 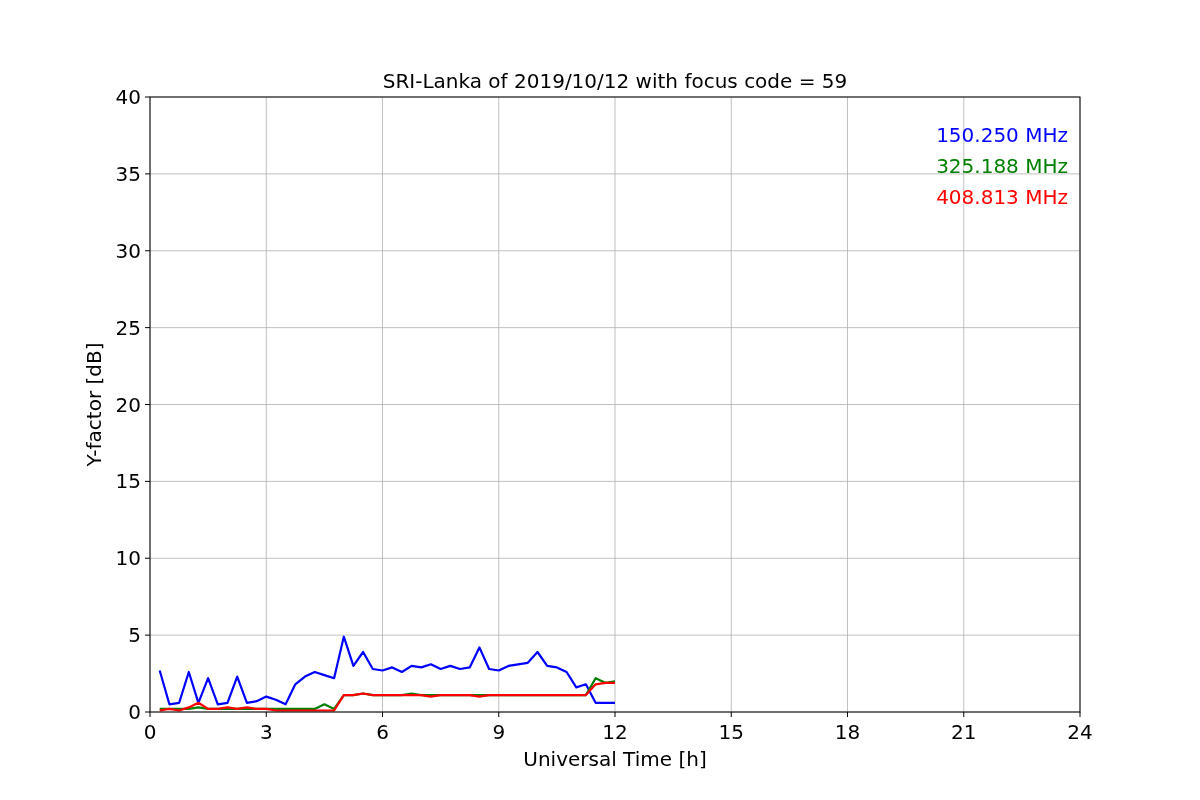 I want to click on x-tick-label: 9, so click(x=499, y=732).